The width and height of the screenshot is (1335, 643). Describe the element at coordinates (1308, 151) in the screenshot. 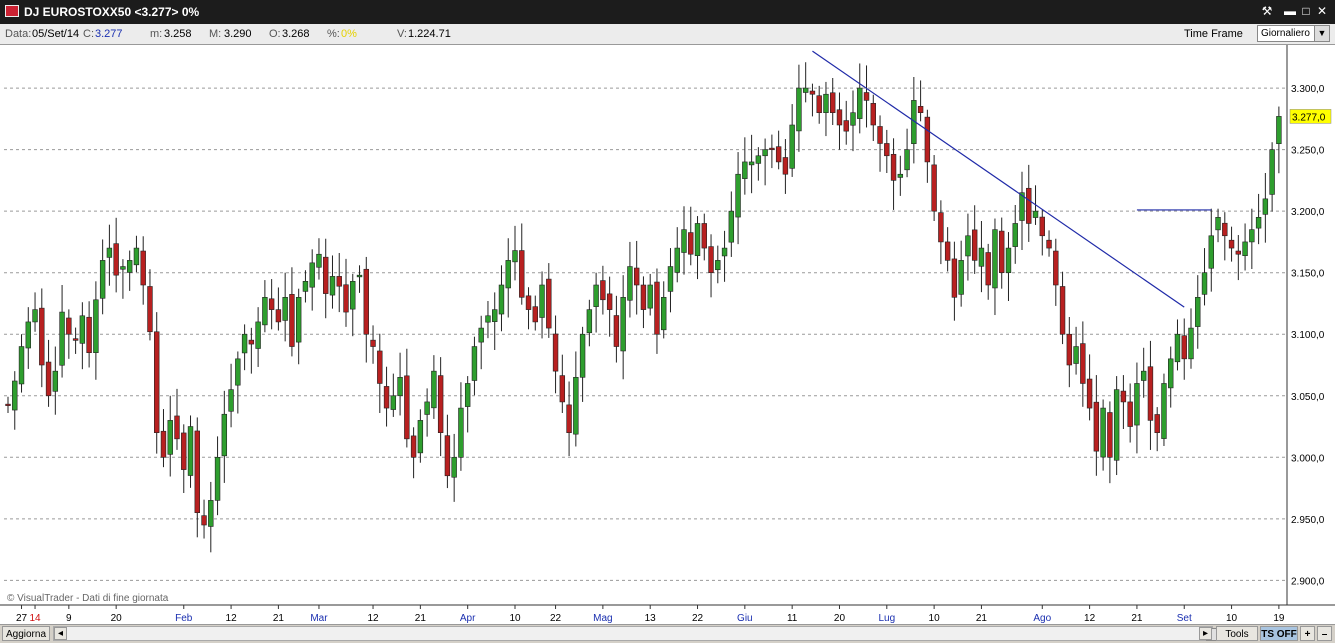

I see `y-tick-label: 3.250,0` at that location.